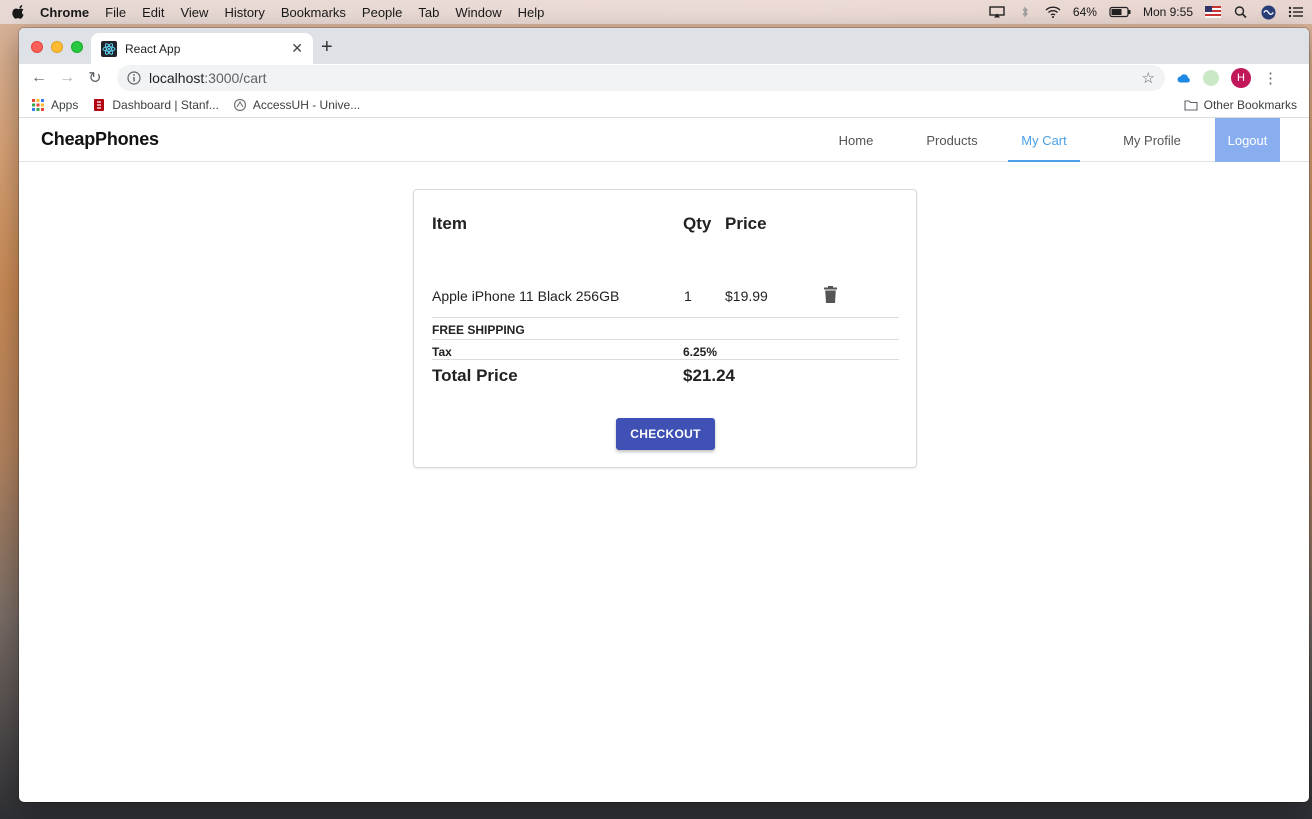 The width and height of the screenshot is (1312, 819). Describe the element at coordinates (39, 78) in the screenshot. I see `back-arrow-icon: ←` at that location.